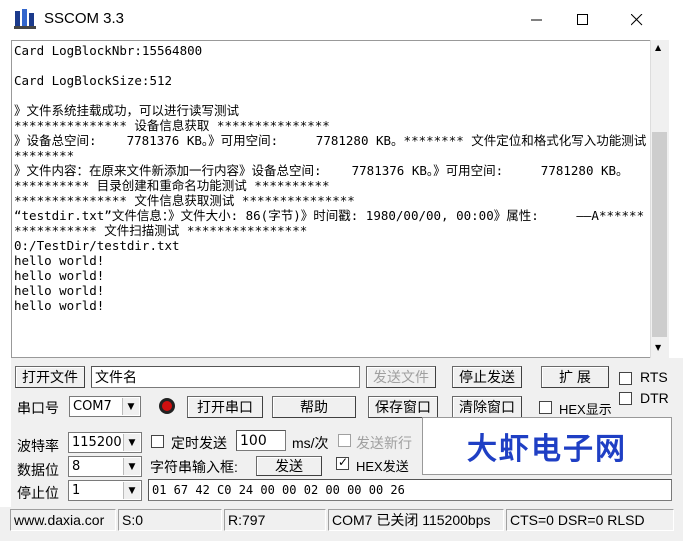 The image size is (683, 541). What do you see at coordinates (384, 443) in the screenshot?
I see `send-newline-label: 发送新行` at bounding box center [384, 443].